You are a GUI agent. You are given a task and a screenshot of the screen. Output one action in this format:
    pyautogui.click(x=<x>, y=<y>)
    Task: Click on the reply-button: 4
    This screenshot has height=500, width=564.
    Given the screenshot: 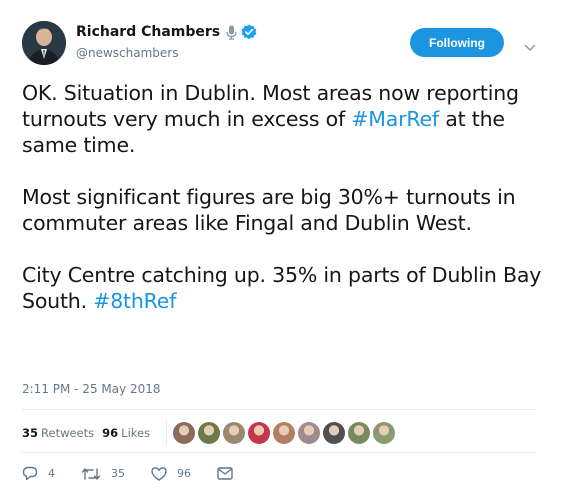 What is the action you would take?
    pyautogui.click(x=38, y=473)
    